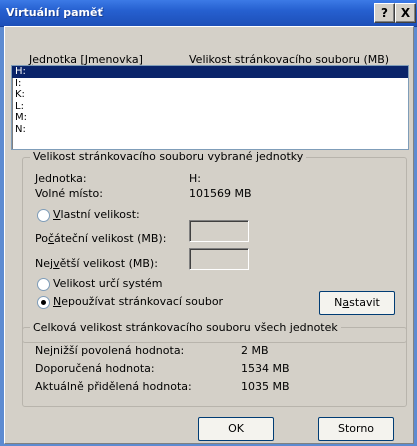  What do you see at coordinates (43, 215) in the screenshot?
I see `custom-size-radio` at bounding box center [43, 215].